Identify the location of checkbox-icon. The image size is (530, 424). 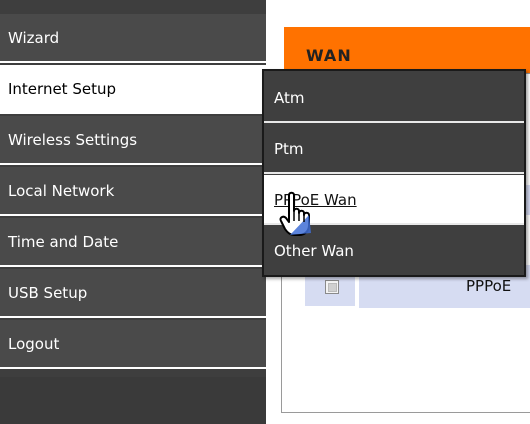
(332, 287).